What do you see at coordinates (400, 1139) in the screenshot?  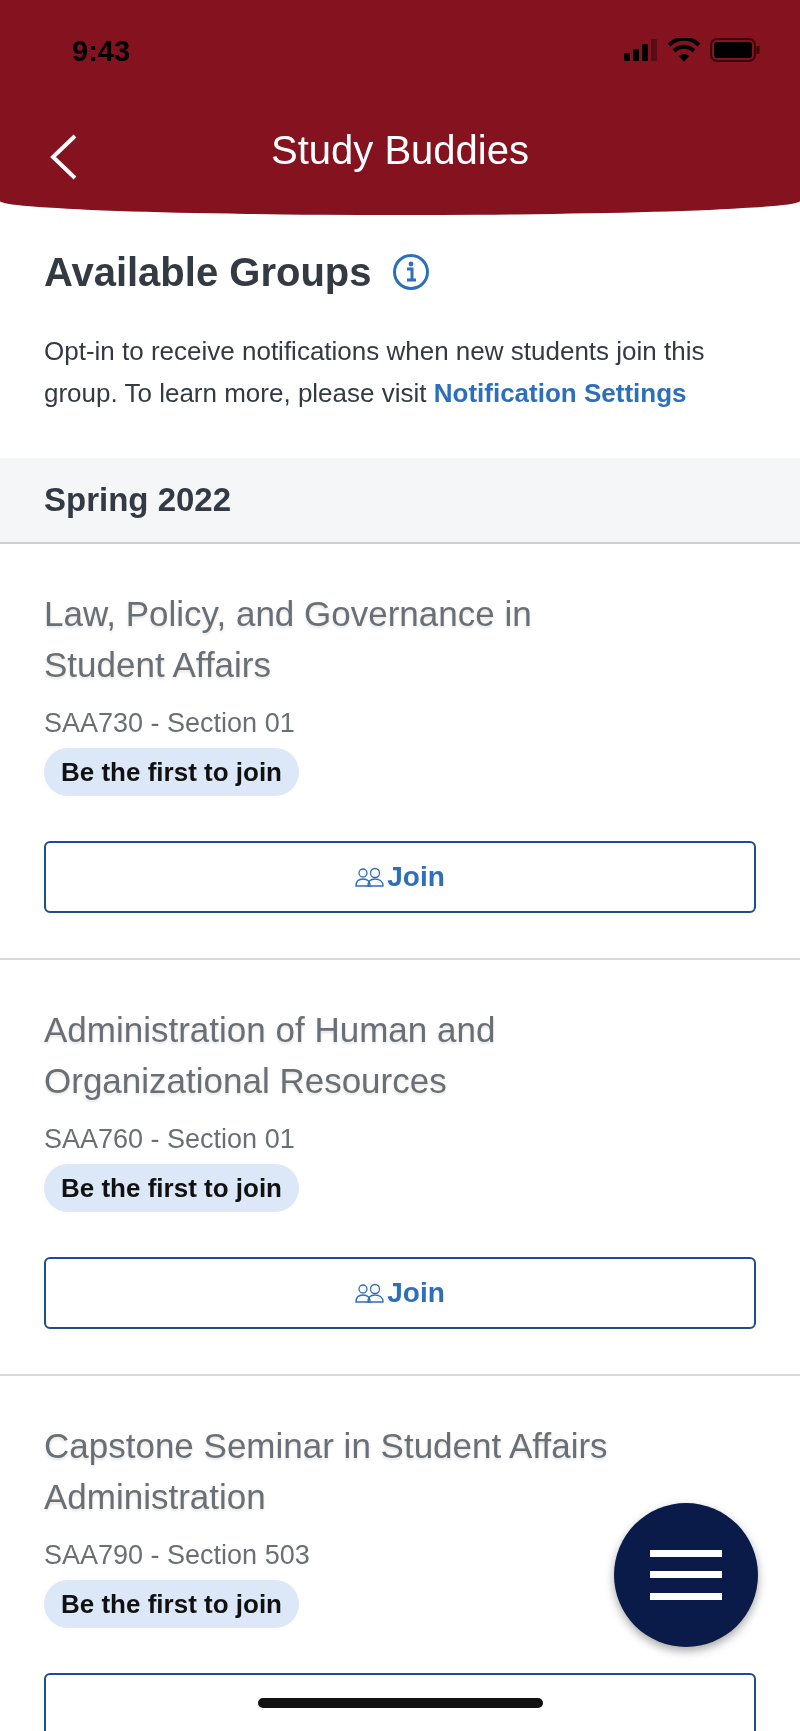 I see `course-section: SAA760 - Section 01` at bounding box center [400, 1139].